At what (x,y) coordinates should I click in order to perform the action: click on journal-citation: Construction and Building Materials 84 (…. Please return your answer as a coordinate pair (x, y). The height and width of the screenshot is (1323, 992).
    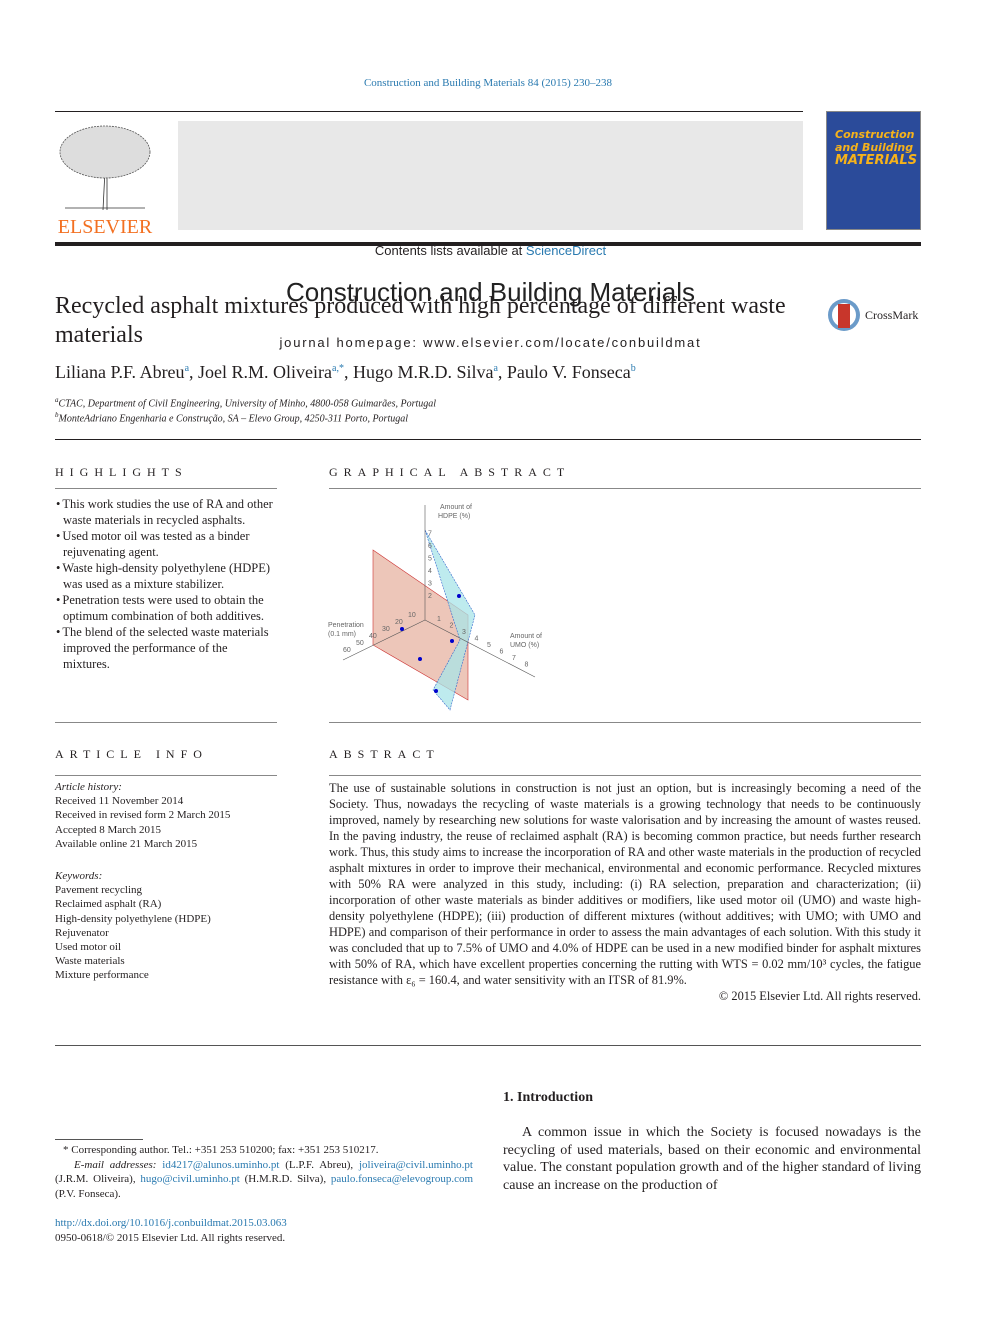
    Looking at the image, I should click on (488, 83).